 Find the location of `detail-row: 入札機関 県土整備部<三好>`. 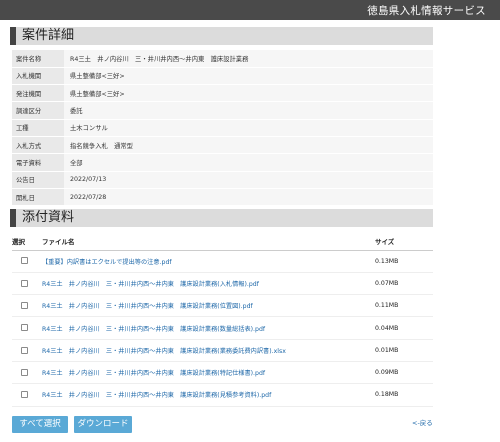

detail-row: 入札機関 県土整備部<三好> is located at coordinates (222, 76).